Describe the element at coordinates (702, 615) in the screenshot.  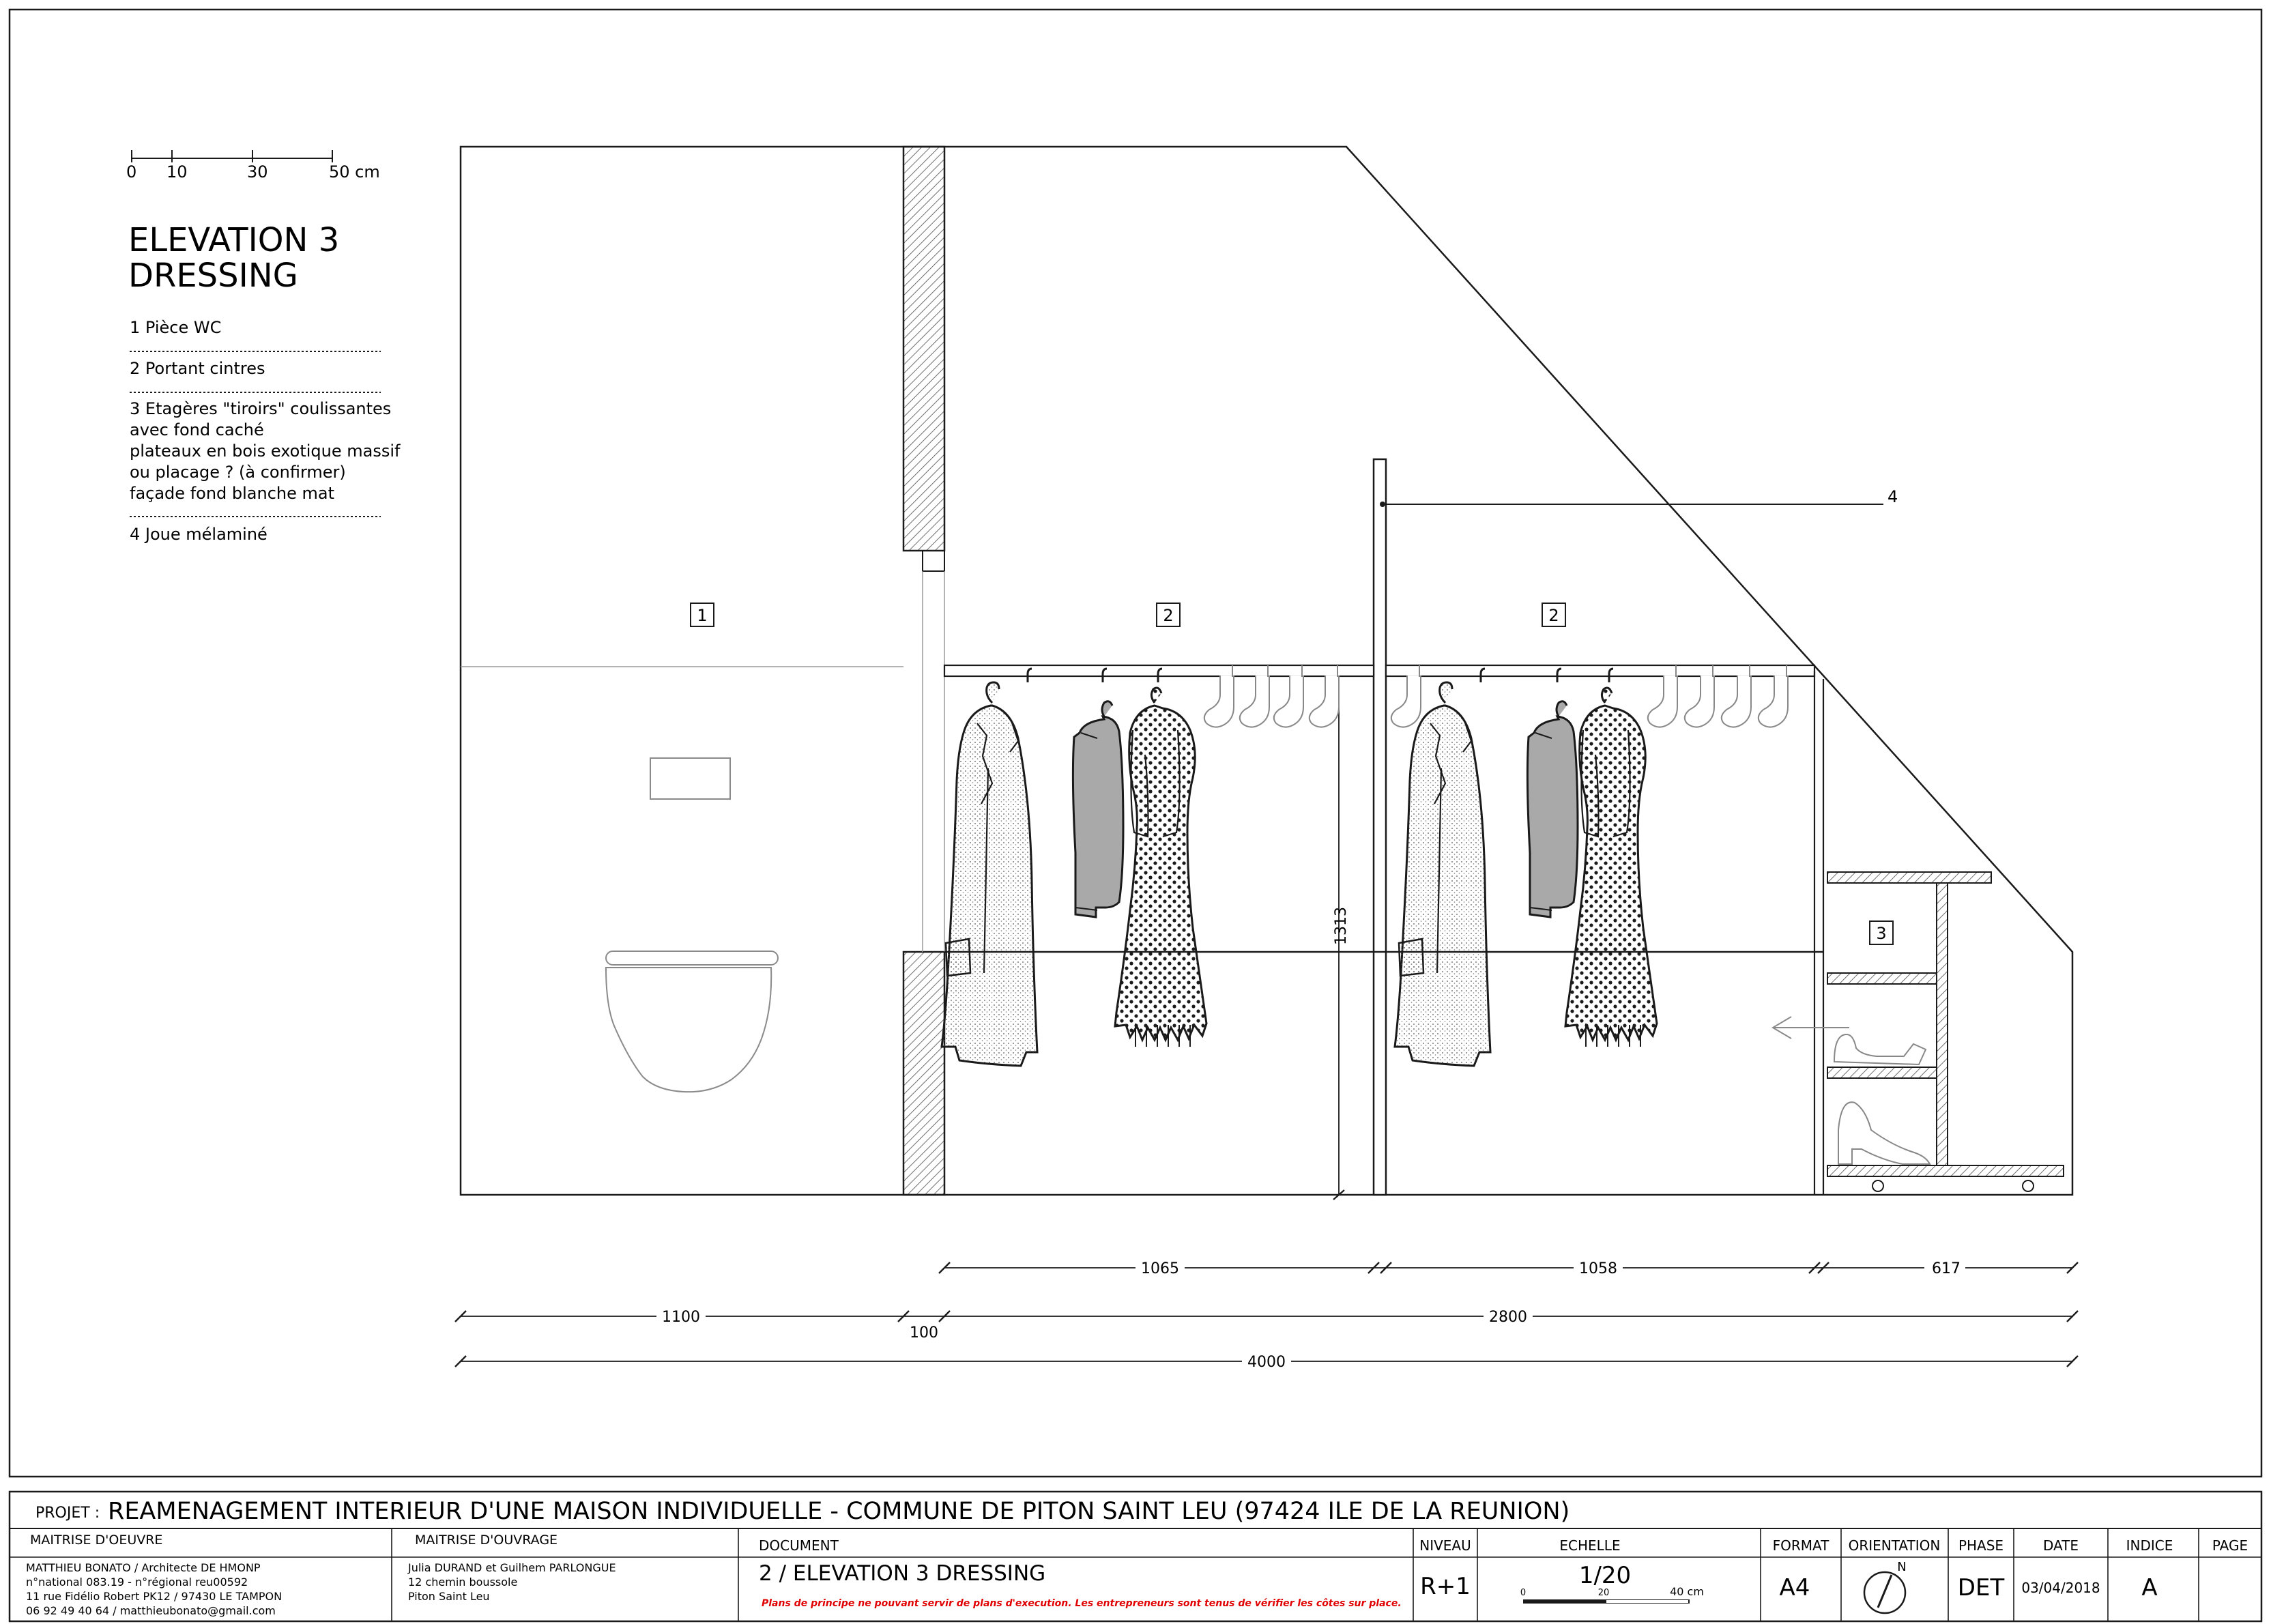
I see `tag-wc: 1` at that location.